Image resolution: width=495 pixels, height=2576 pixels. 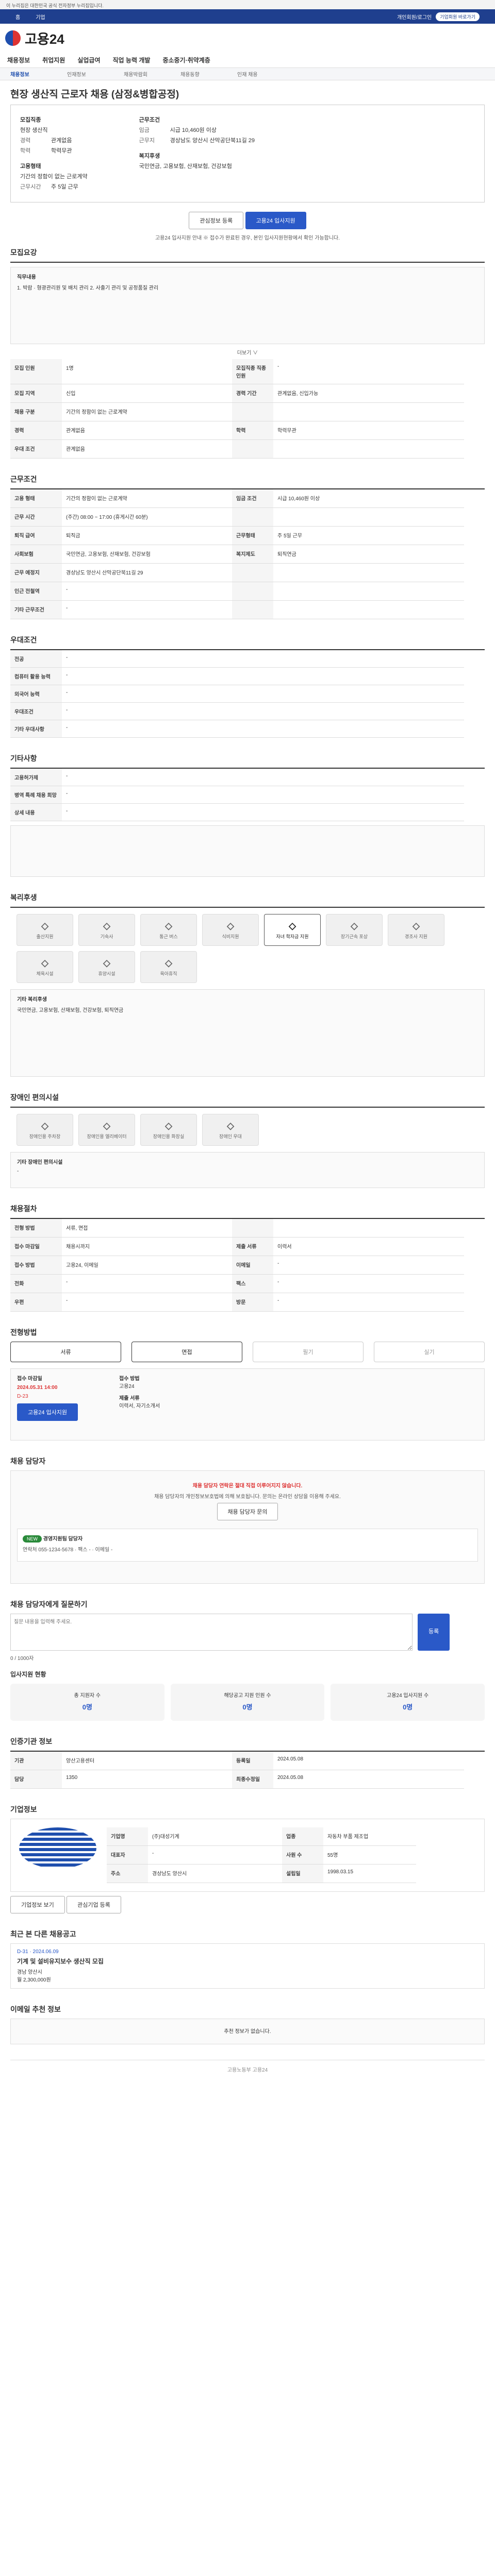 I want to click on table-label: 최종수정일, so click(x=252, y=1779).